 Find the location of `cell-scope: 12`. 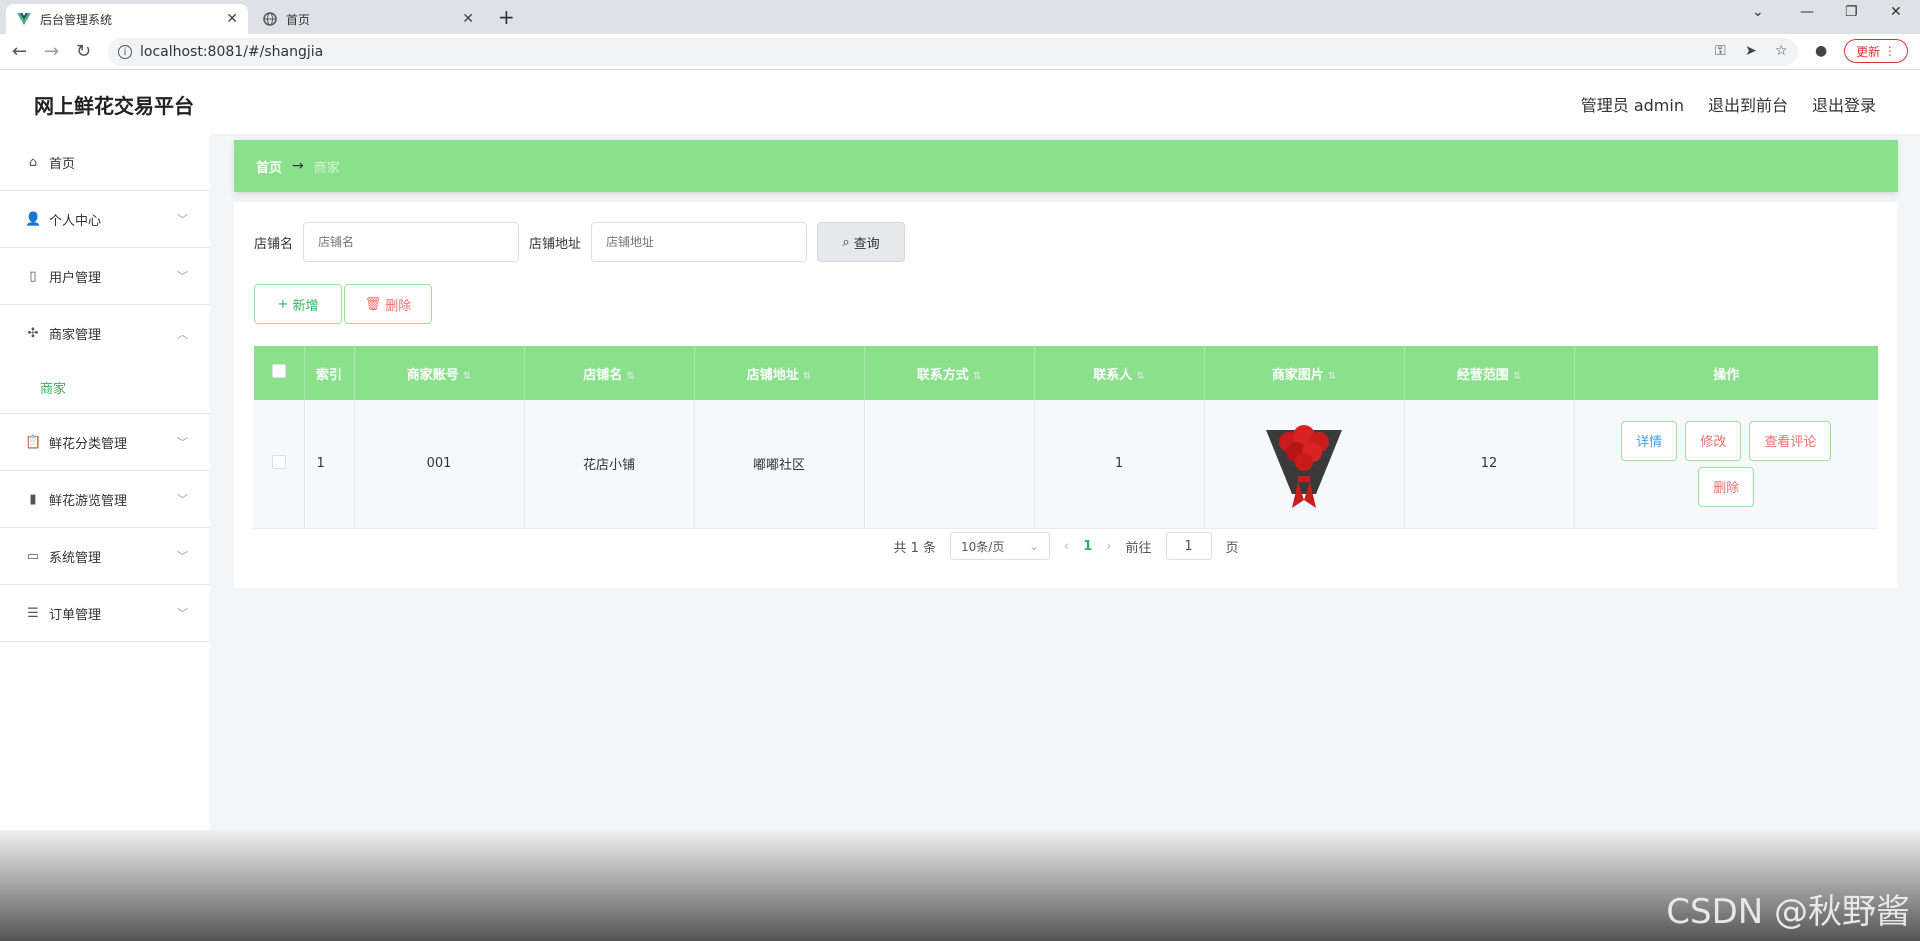

cell-scope: 12 is located at coordinates (1489, 464).